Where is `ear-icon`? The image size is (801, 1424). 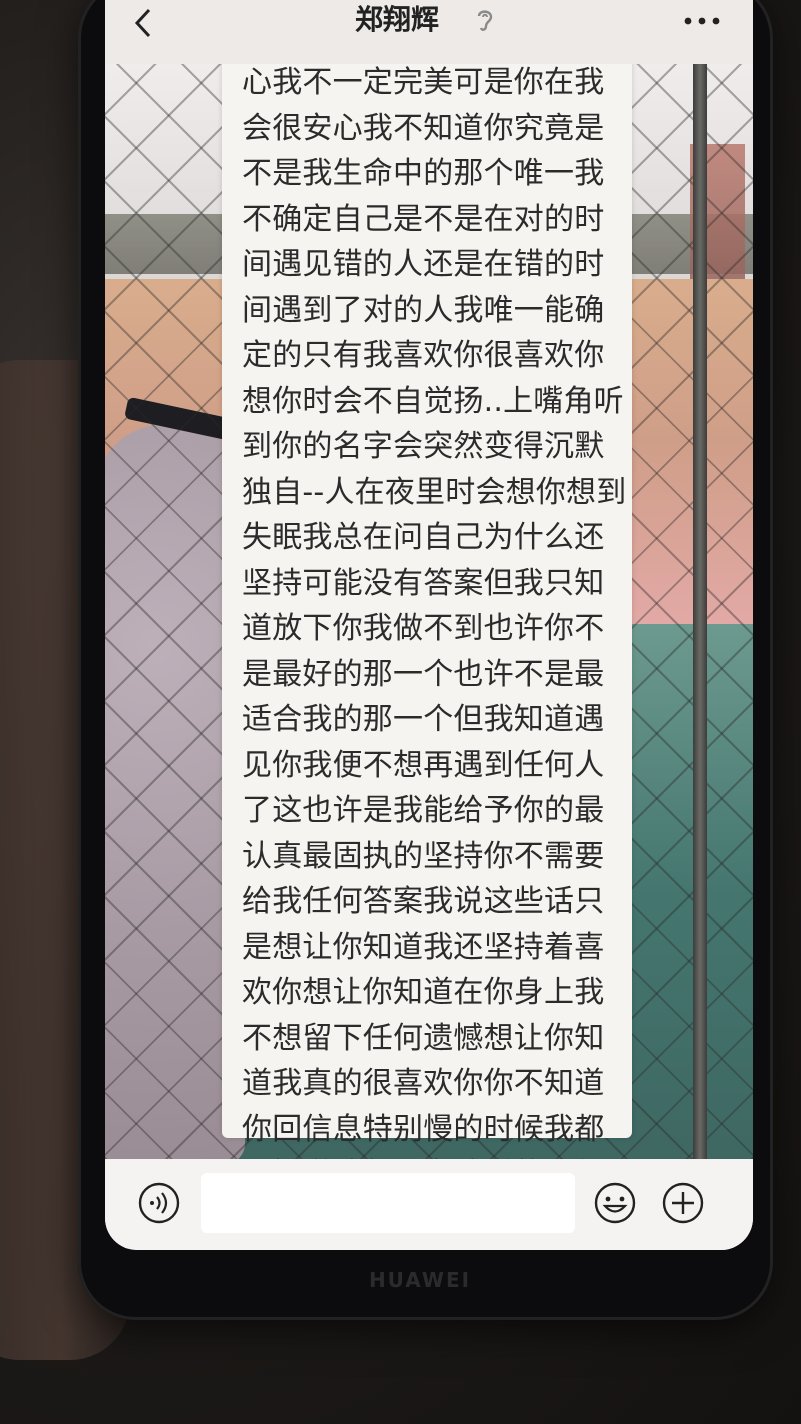
ear-icon is located at coordinates (485, 20).